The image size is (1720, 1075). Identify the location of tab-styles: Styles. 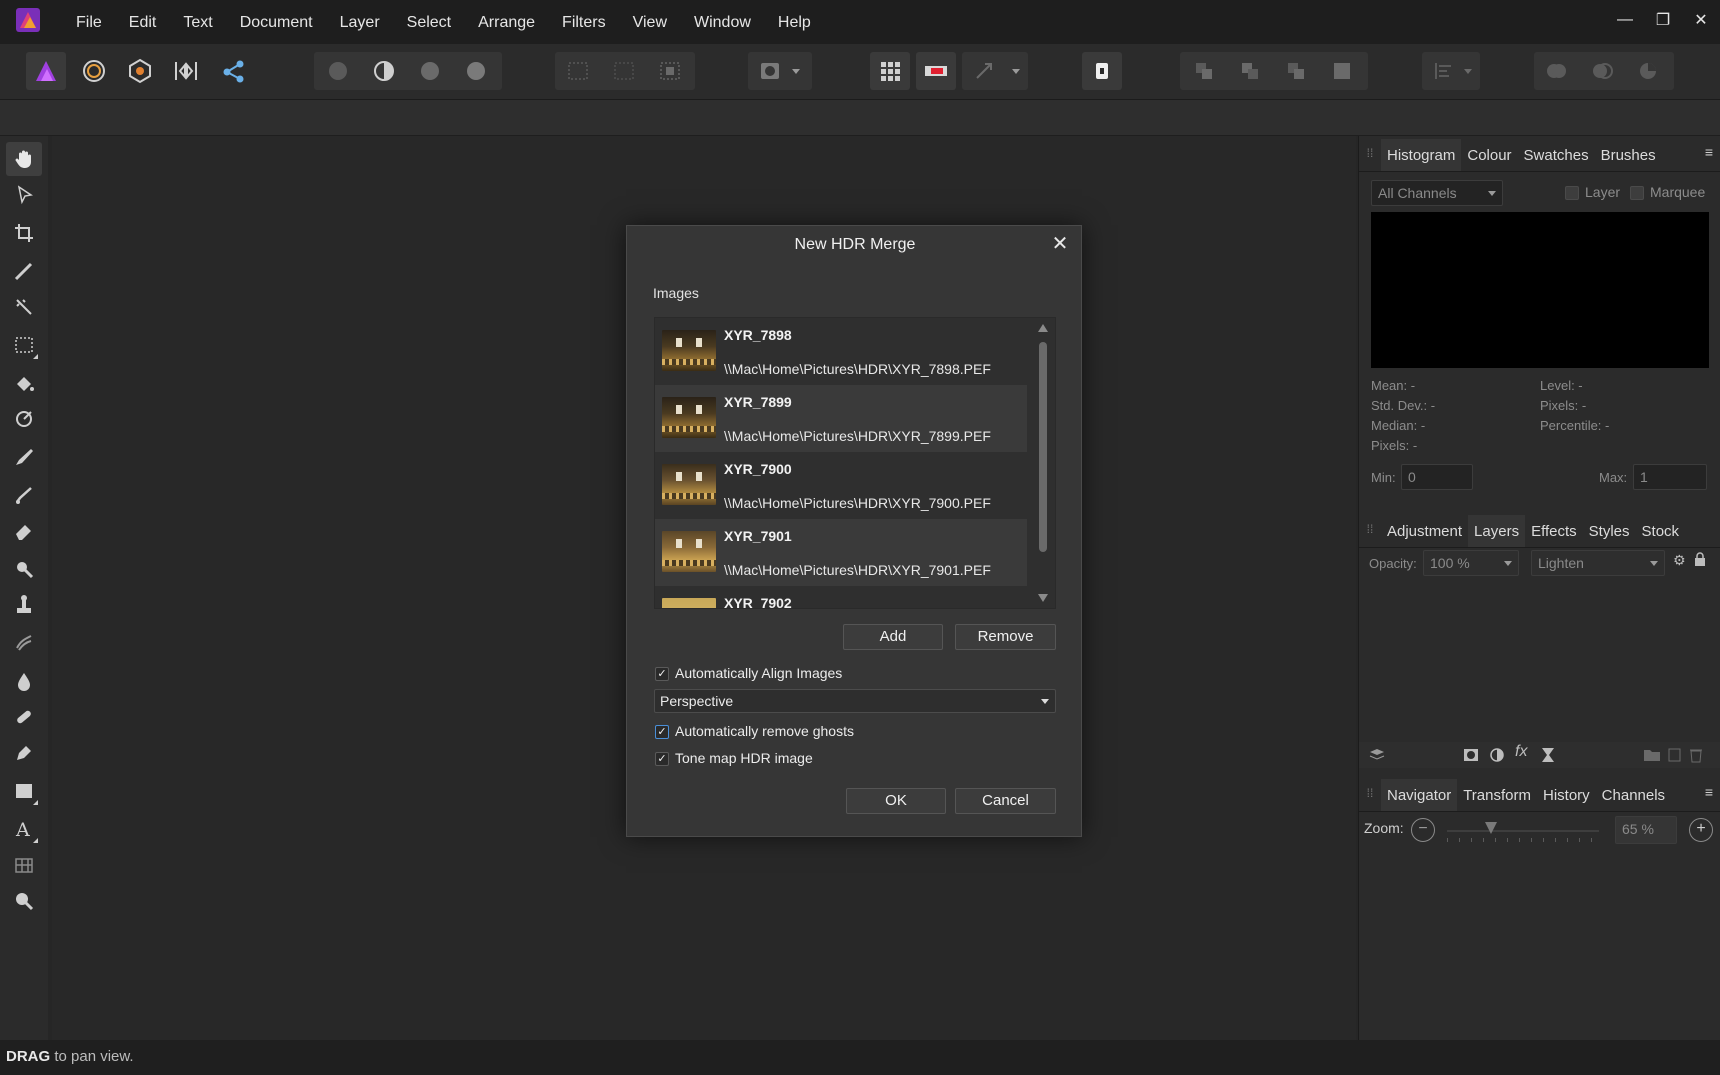
(1609, 531).